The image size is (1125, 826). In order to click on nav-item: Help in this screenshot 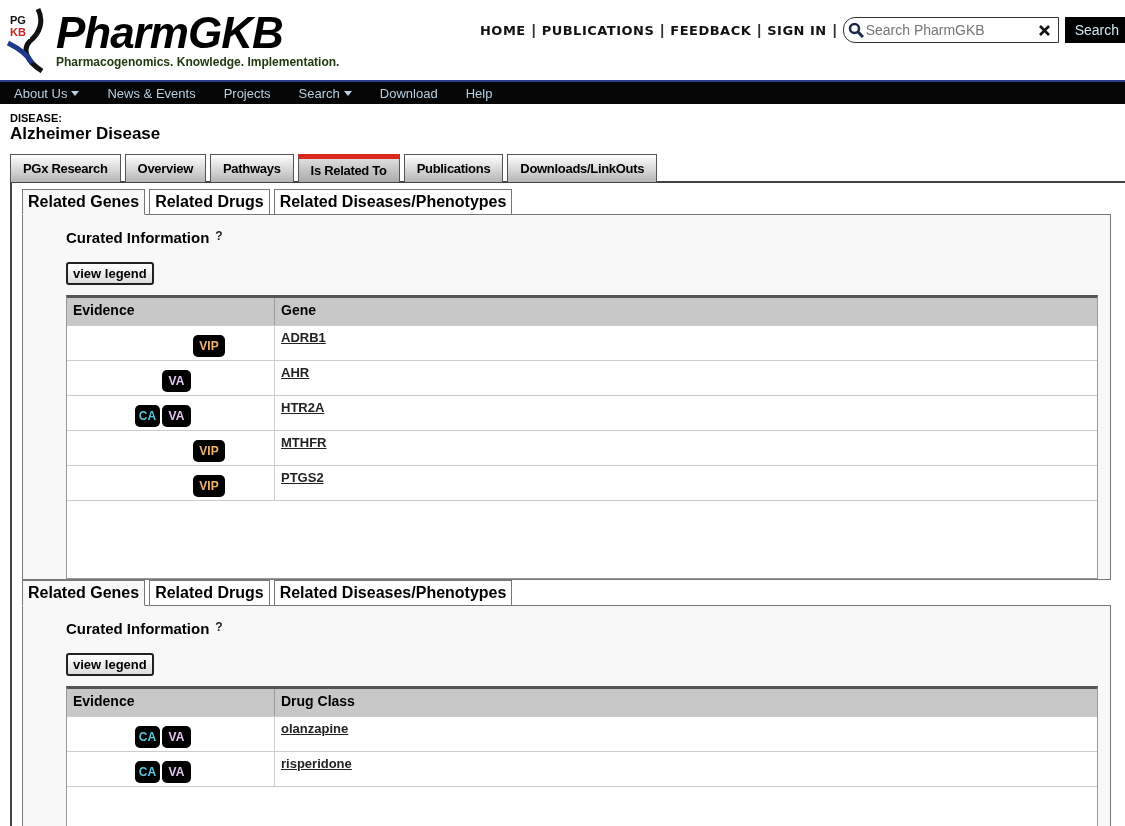, I will do `click(479, 93)`.